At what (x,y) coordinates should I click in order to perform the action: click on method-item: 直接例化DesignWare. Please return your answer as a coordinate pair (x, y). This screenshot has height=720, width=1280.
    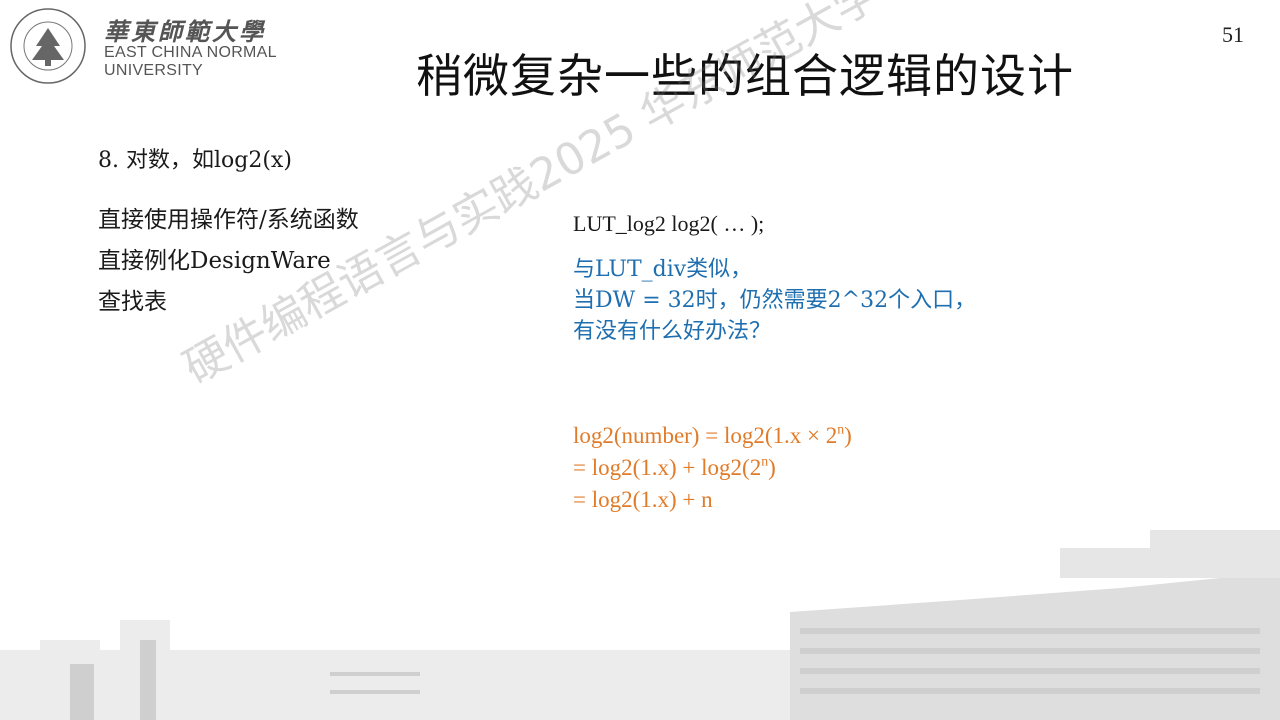
    Looking at the image, I should click on (214, 261).